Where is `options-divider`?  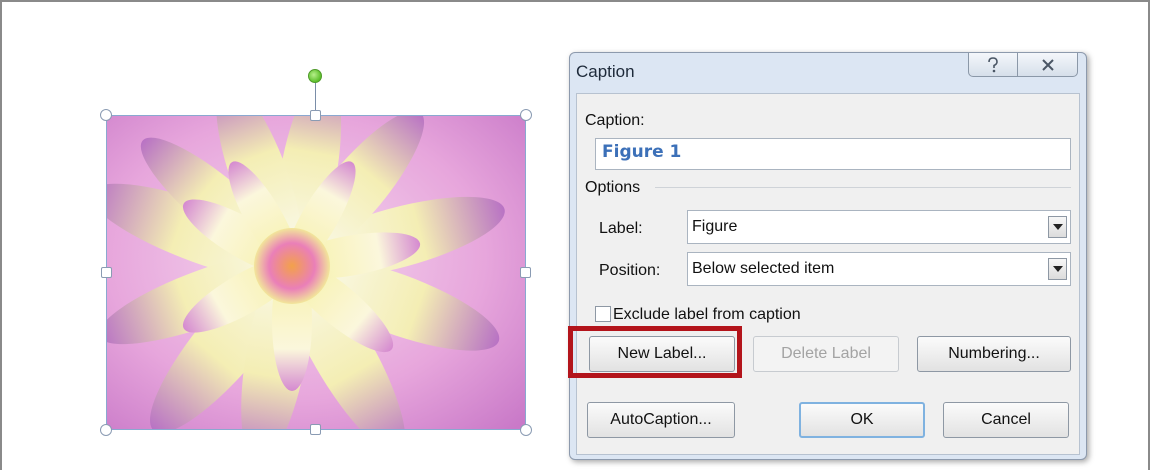 options-divider is located at coordinates (863, 187).